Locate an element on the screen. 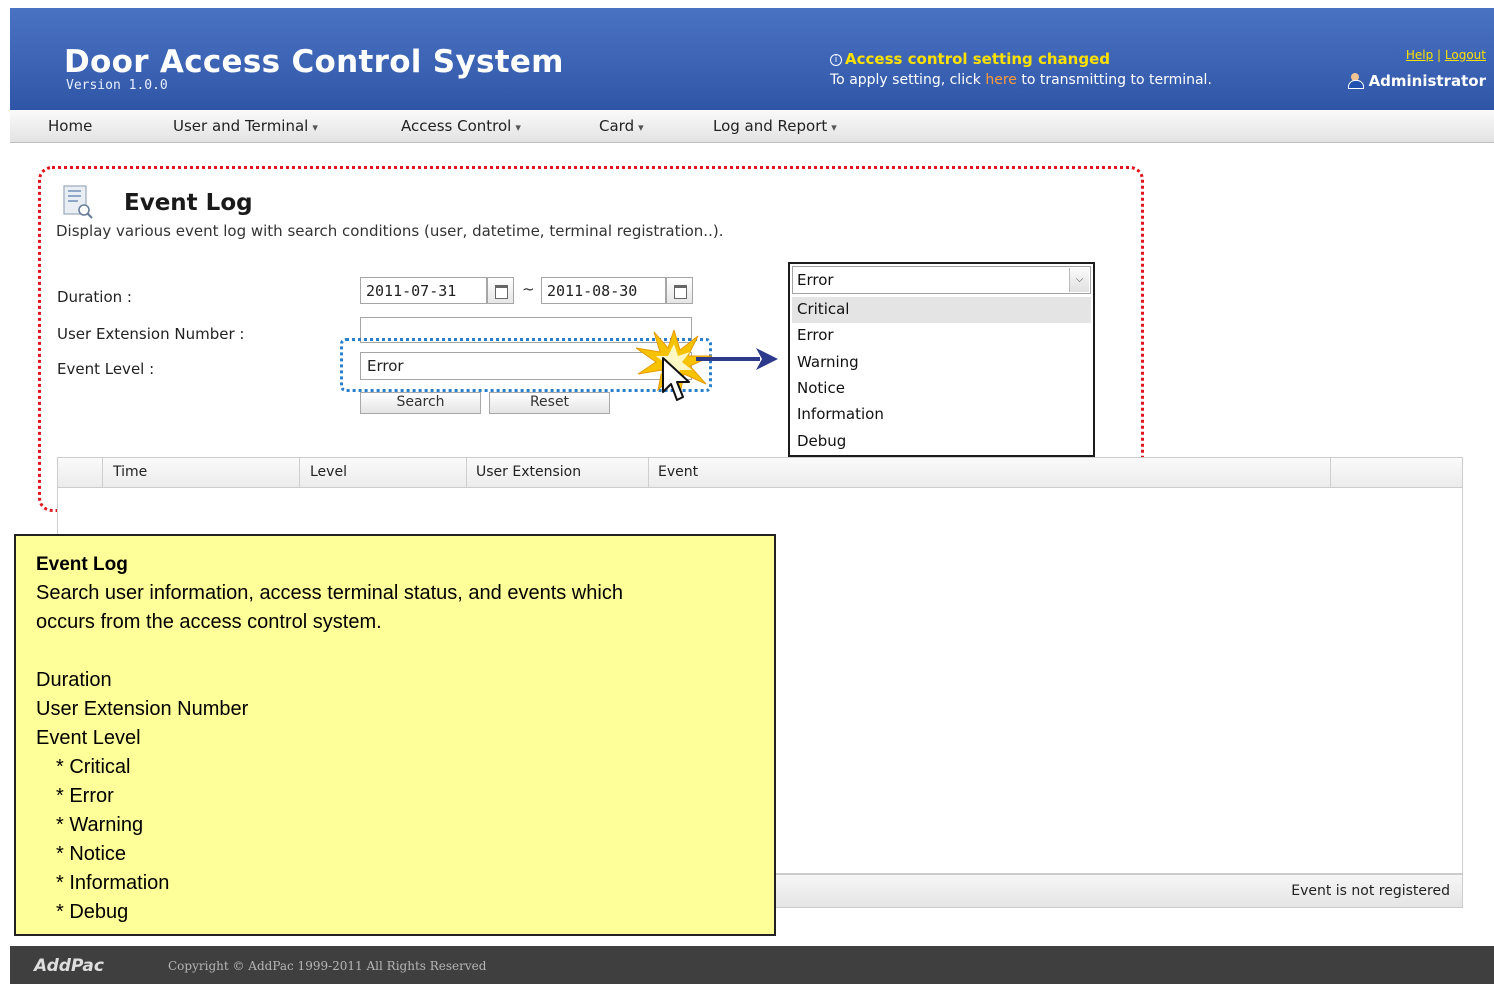 The height and width of the screenshot is (984, 1494). addpac-logo: AddPac is located at coordinates (69, 966).